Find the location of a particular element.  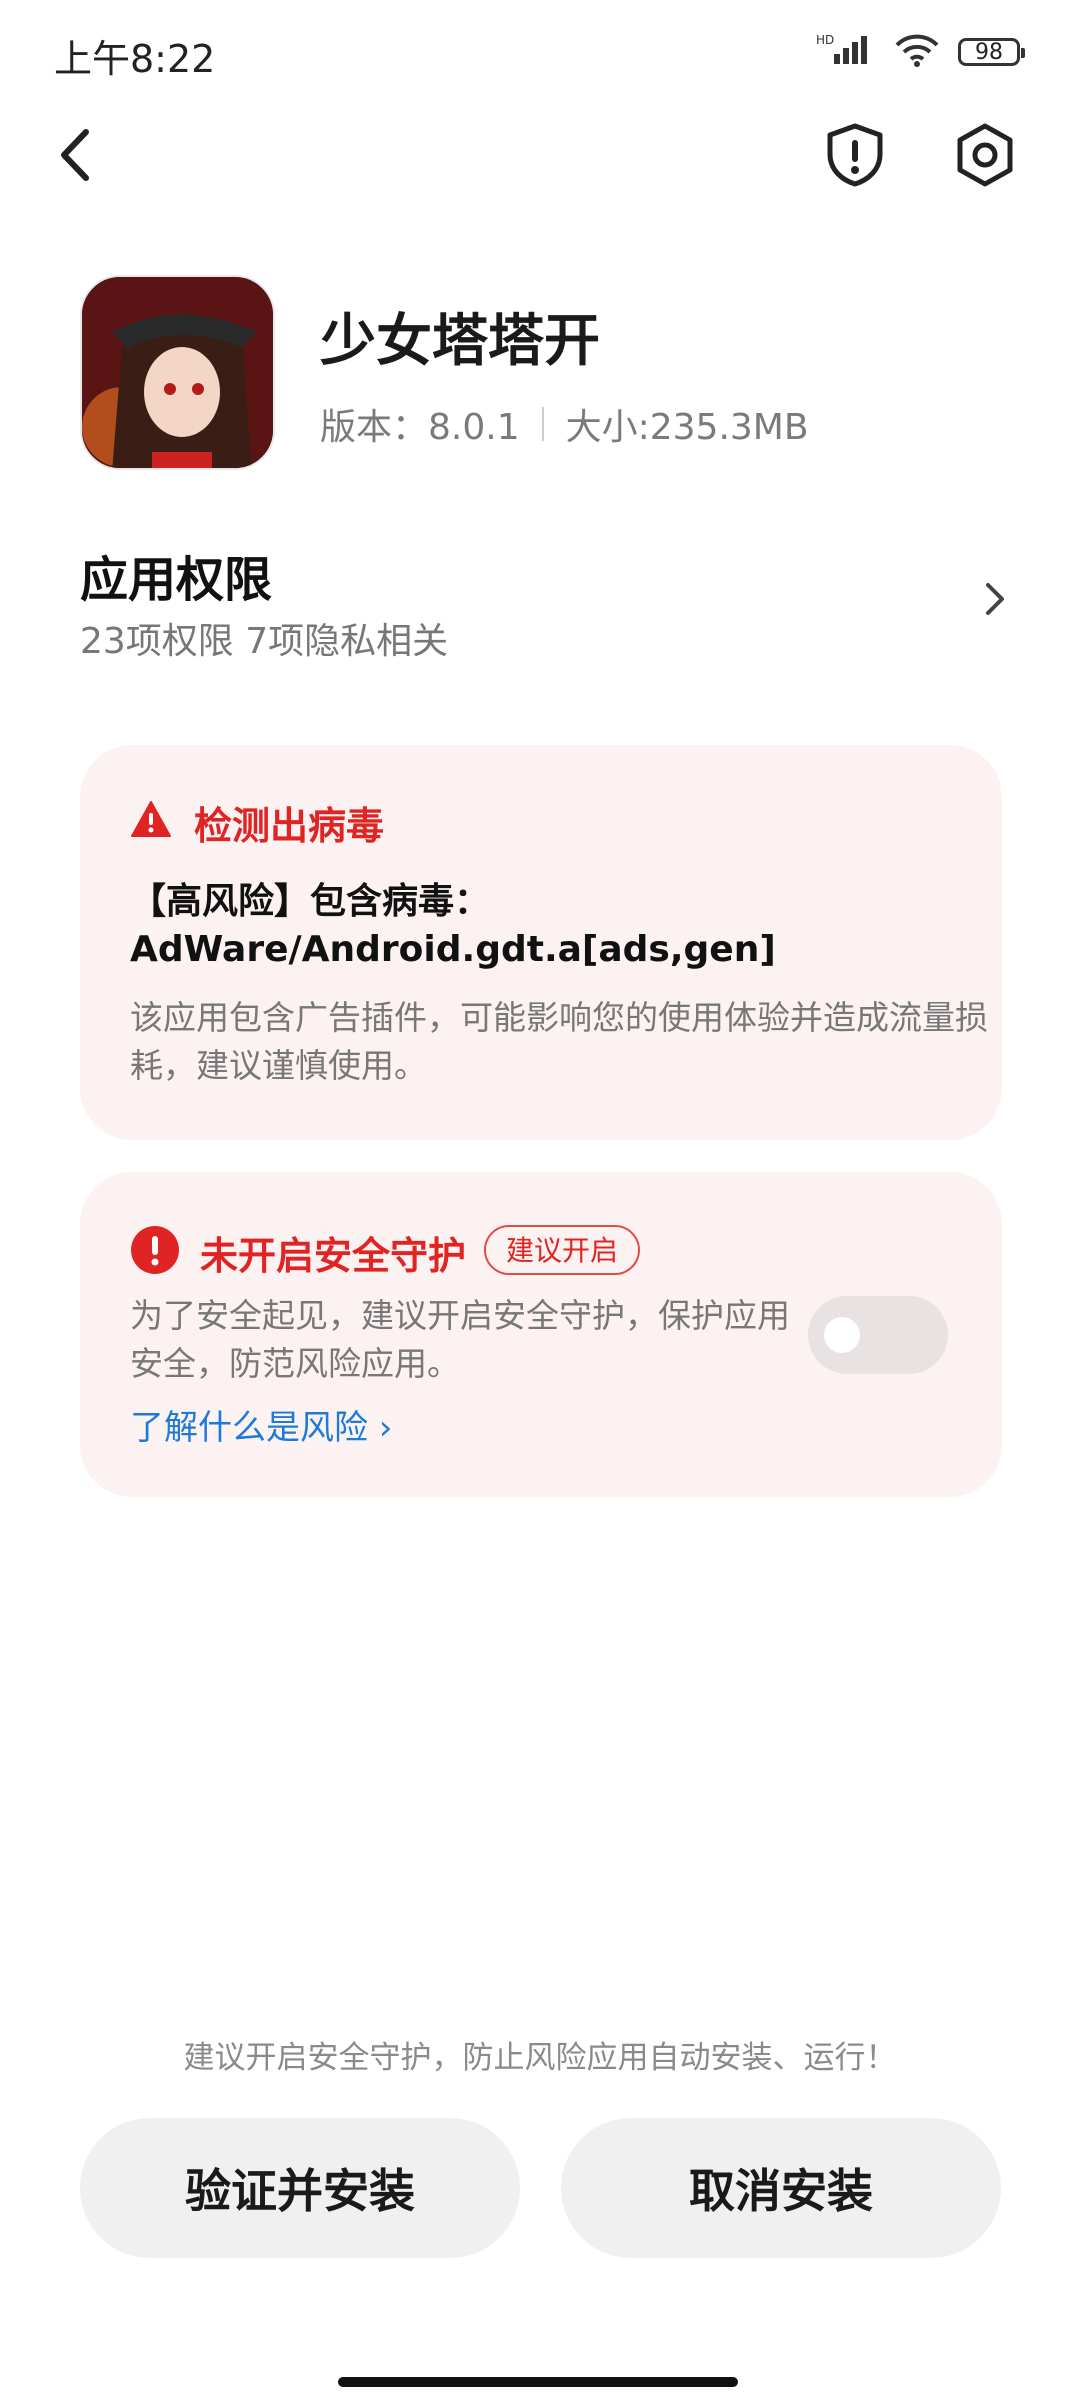

permissions-title: 应用权限 is located at coordinates (176, 575).